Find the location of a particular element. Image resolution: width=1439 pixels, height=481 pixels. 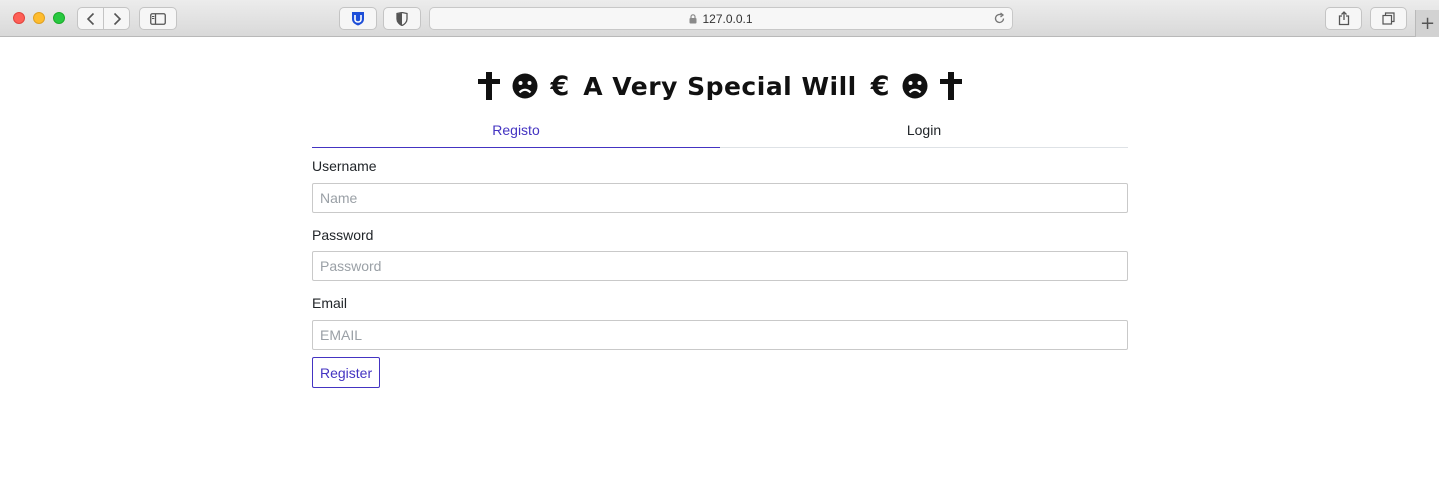

forward-button is located at coordinates (116, 18).